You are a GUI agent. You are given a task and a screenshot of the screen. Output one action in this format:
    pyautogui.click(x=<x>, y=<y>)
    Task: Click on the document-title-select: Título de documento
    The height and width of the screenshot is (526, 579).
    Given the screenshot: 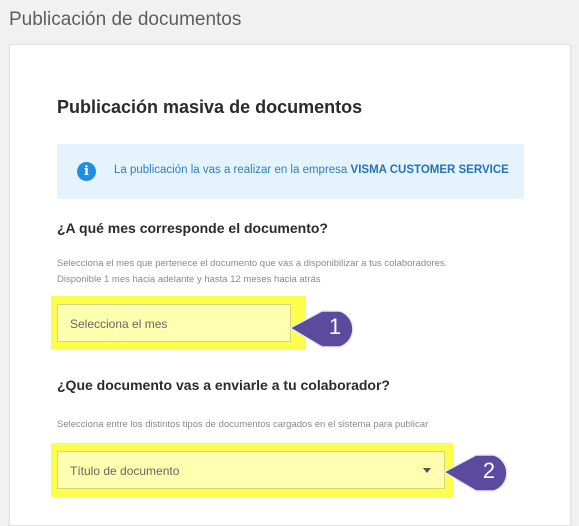 What is the action you would take?
    pyautogui.click(x=251, y=470)
    